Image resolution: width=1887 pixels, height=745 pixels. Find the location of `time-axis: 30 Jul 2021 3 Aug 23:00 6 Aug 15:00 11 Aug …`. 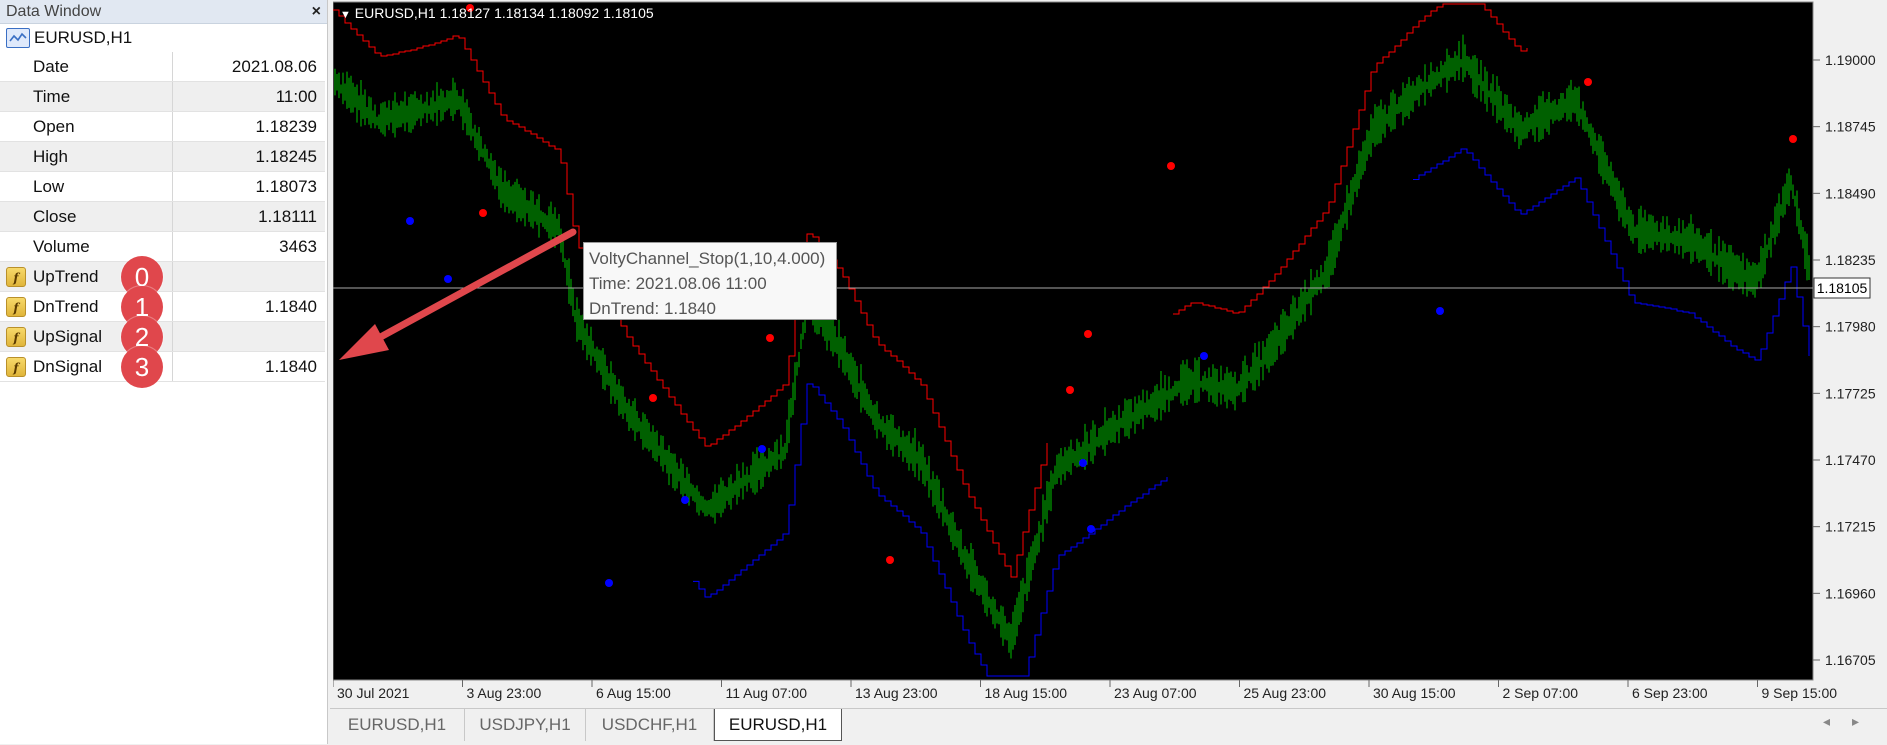

time-axis: 30 Jul 2021 3 Aug 23:00 6 Aug 15:00 11 Aug … is located at coordinates (1085, 690).